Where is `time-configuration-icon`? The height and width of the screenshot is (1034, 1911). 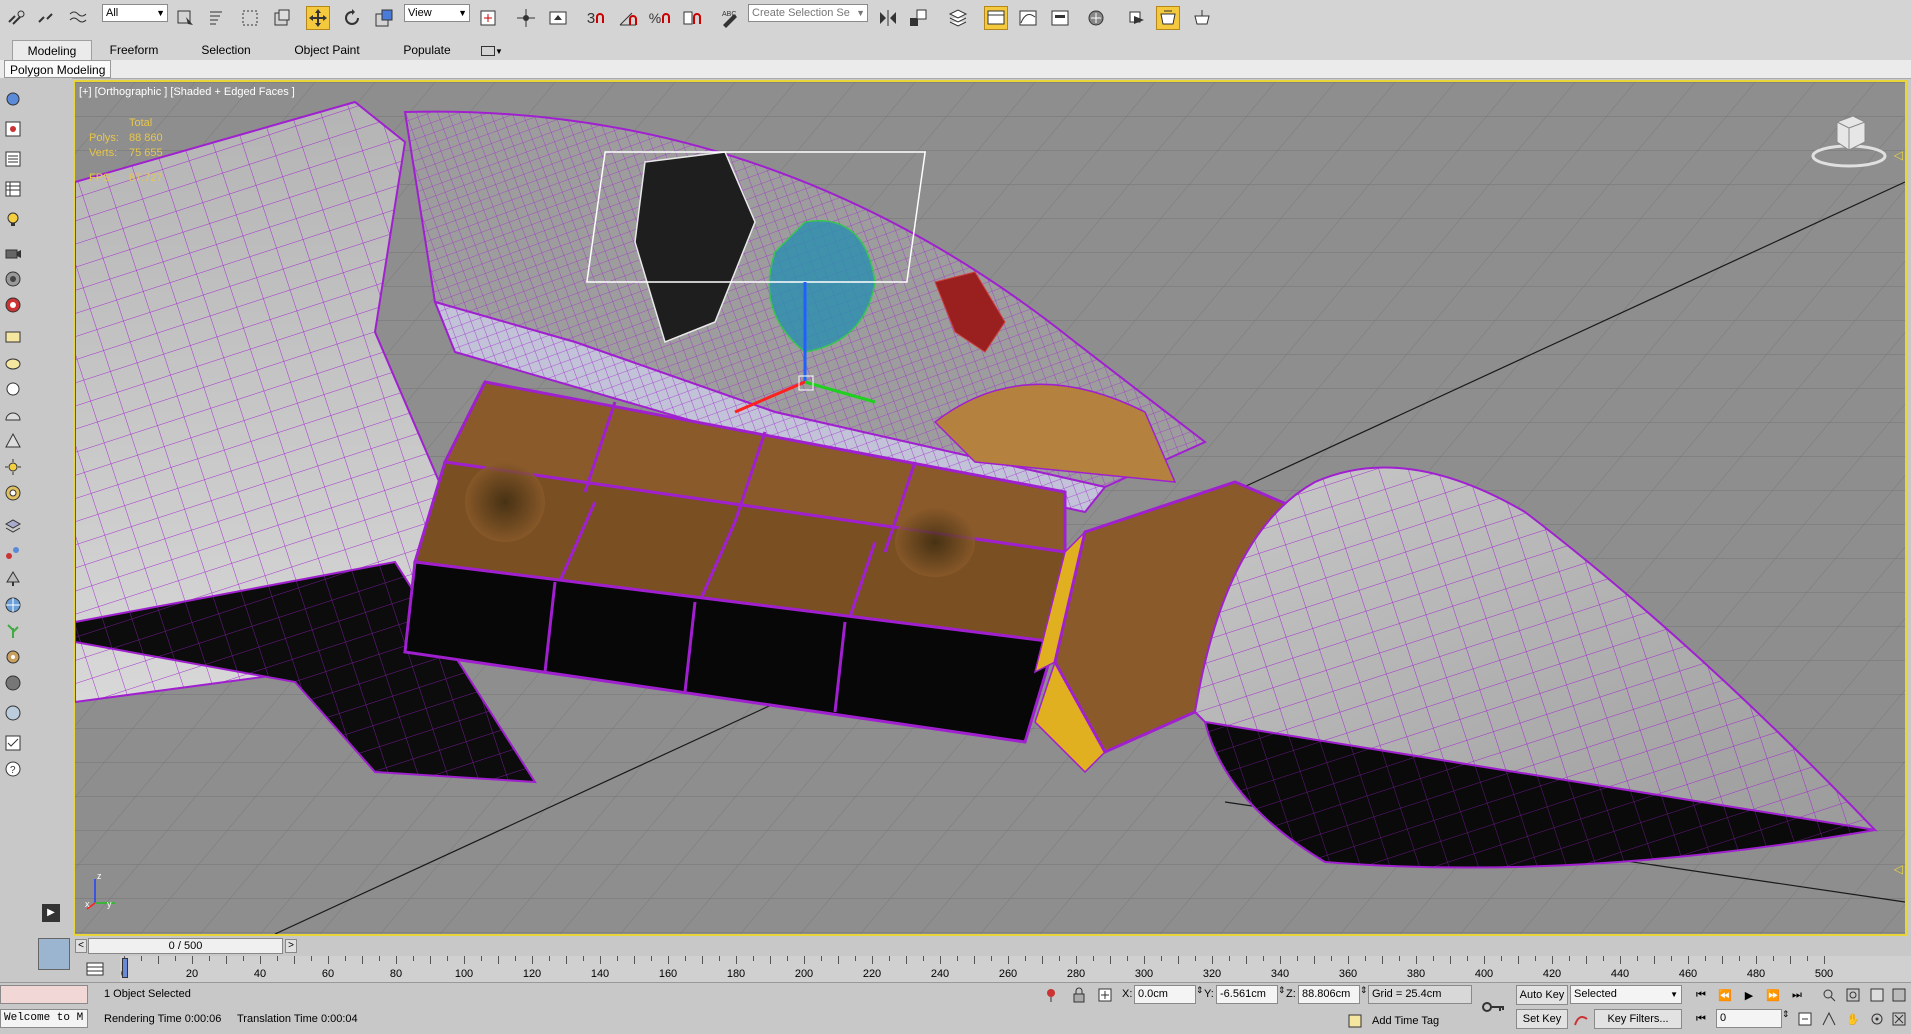 time-configuration-icon is located at coordinates (1805, 1019).